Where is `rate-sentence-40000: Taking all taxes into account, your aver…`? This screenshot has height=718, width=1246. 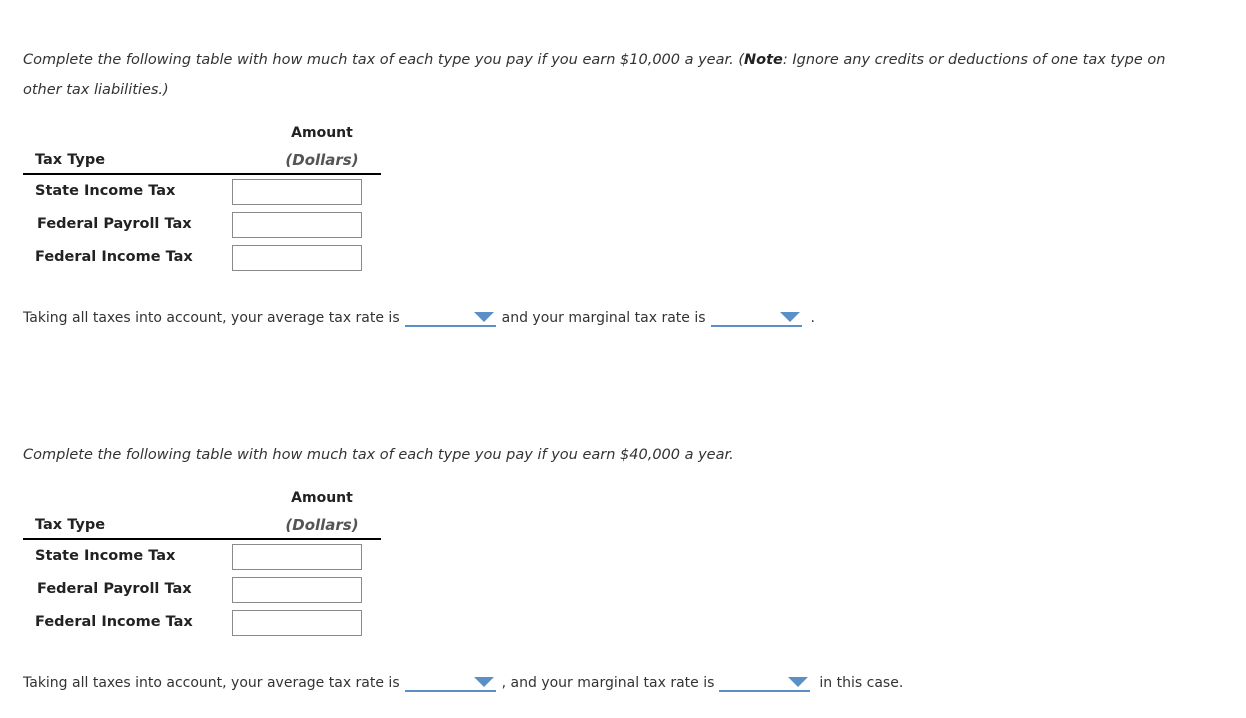 rate-sentence-40000: Taking all taxes into account, your aver… is located at coordinates (463, 683).